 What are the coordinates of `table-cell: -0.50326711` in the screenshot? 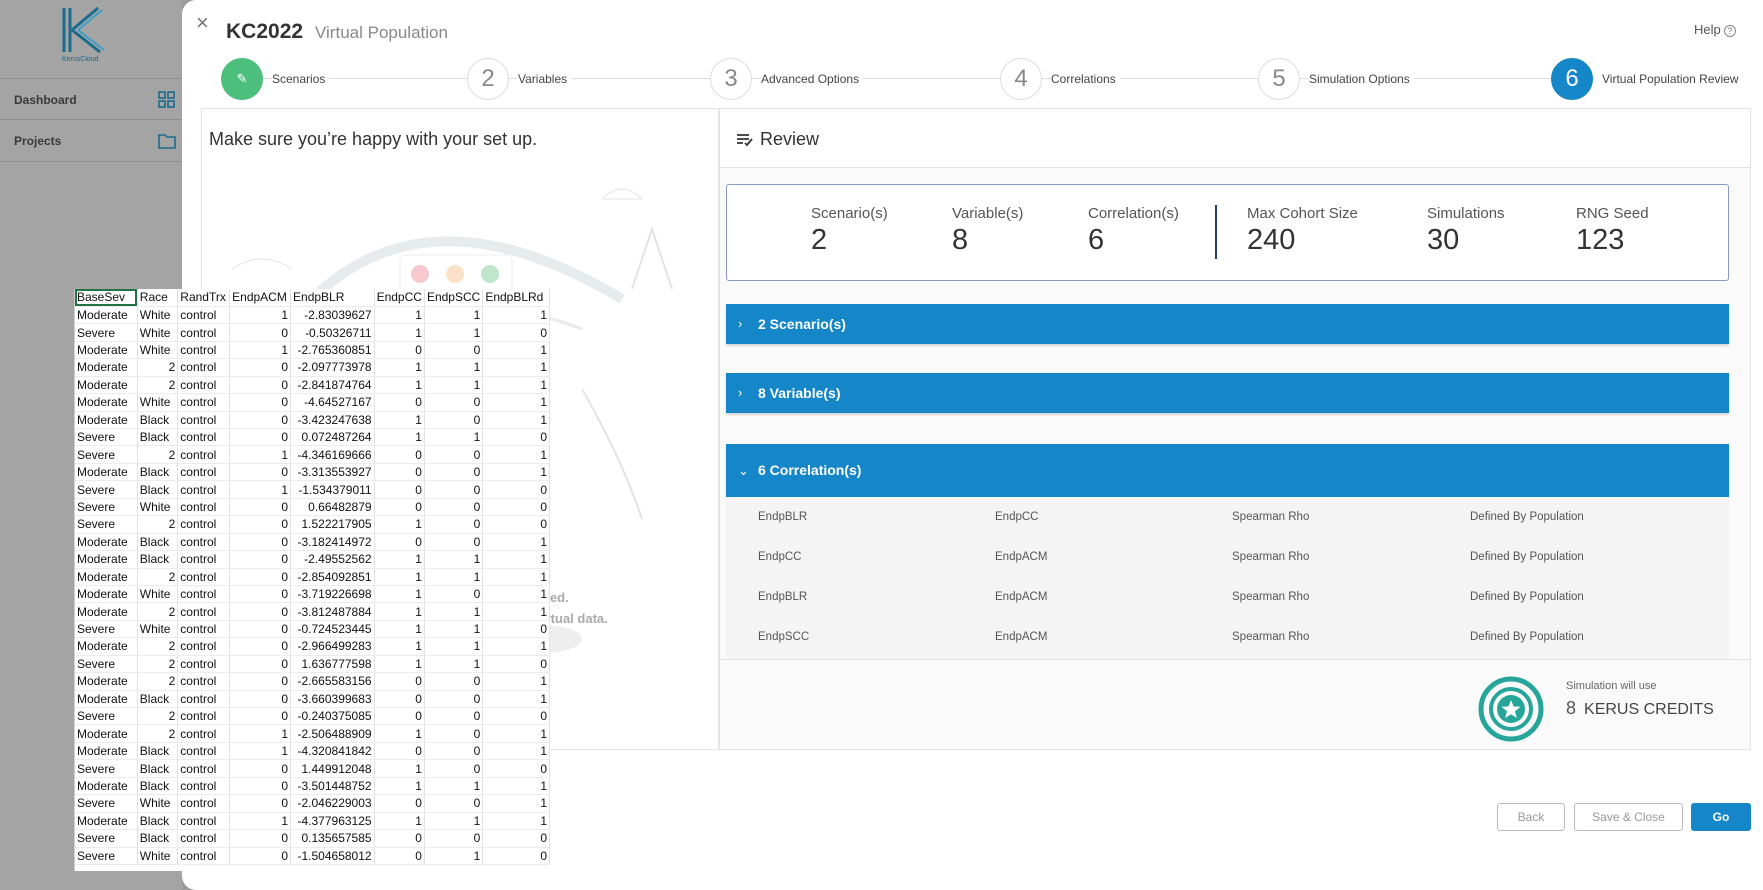 It's located at (332, 332).